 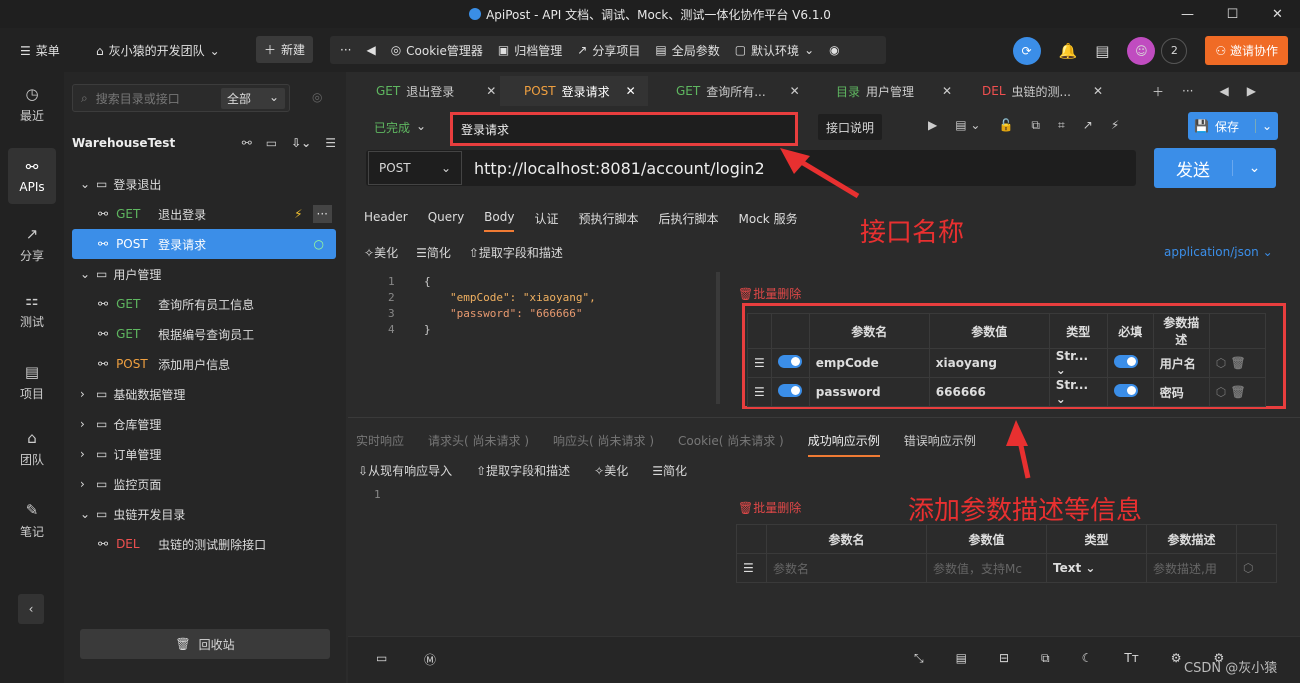 I want to click on notes-icon: ▤, so click(x=1102, y=51).